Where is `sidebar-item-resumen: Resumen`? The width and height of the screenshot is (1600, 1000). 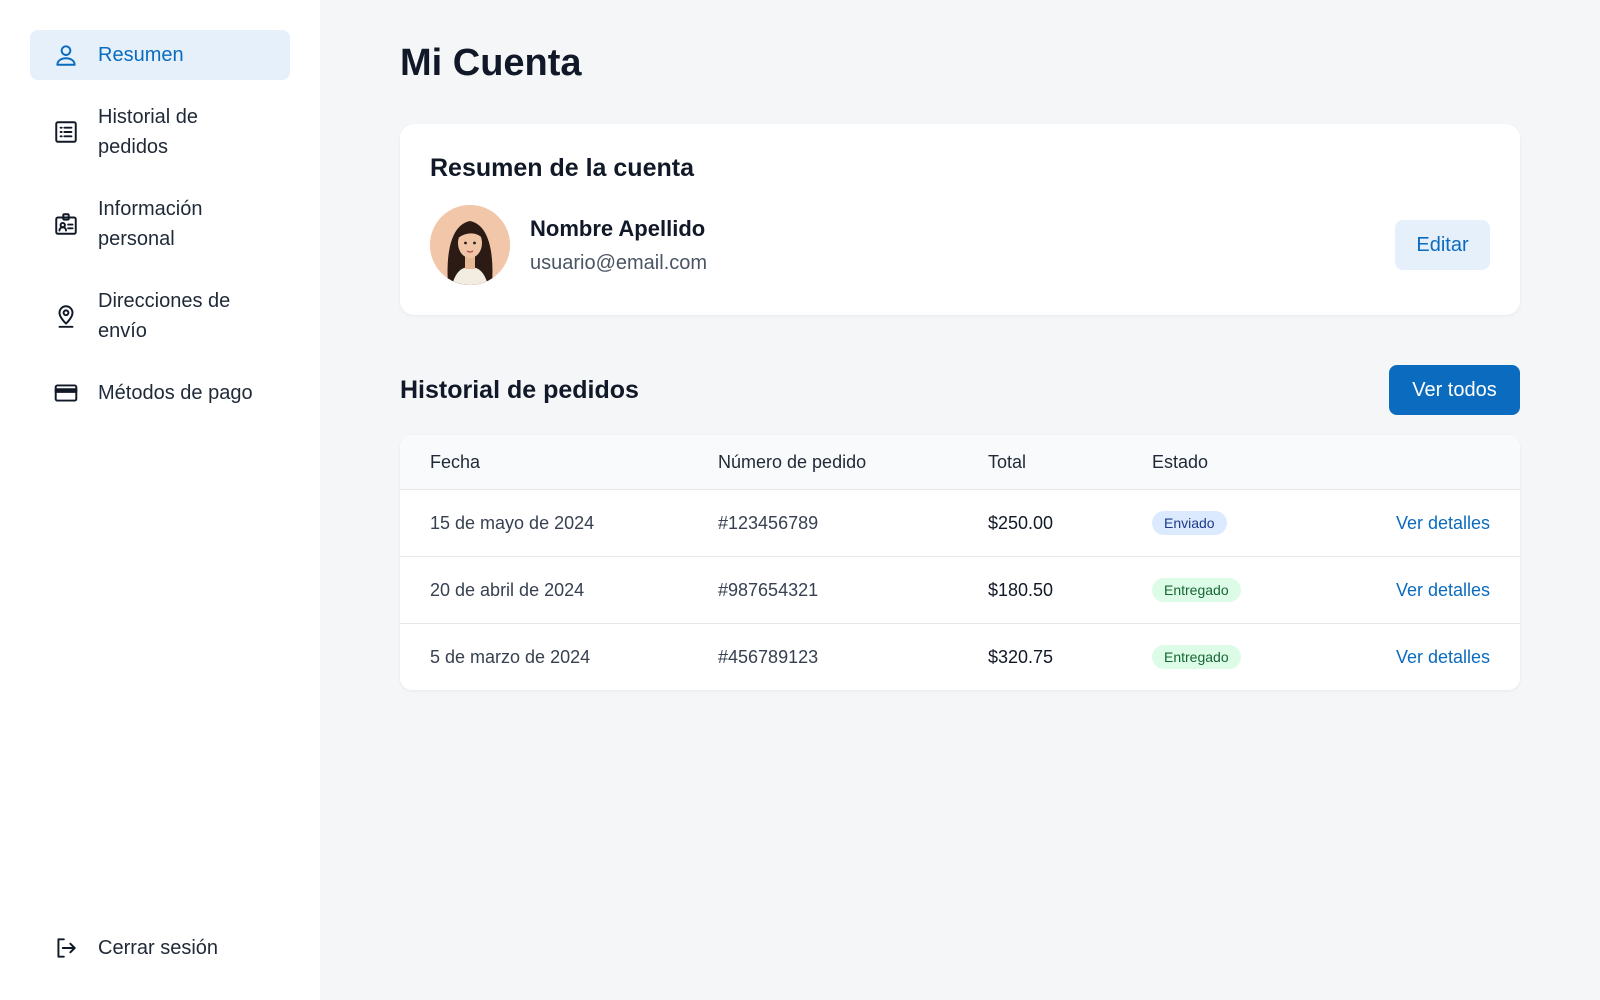
sidebar-item-resumen: Resumen is located at coordinates (160, 55).